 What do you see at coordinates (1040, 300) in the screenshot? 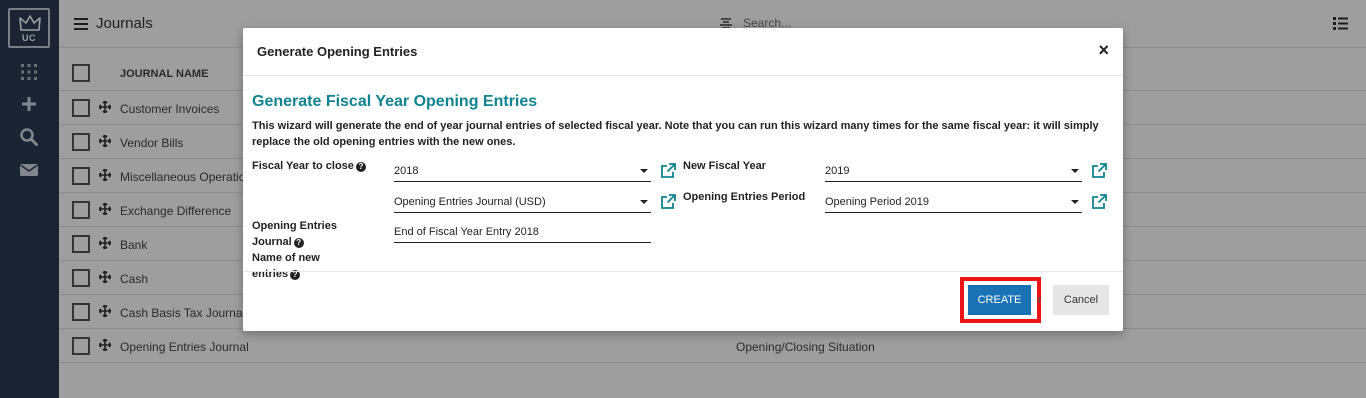
I see `or-text: r` at bounding box center [1040, 300].